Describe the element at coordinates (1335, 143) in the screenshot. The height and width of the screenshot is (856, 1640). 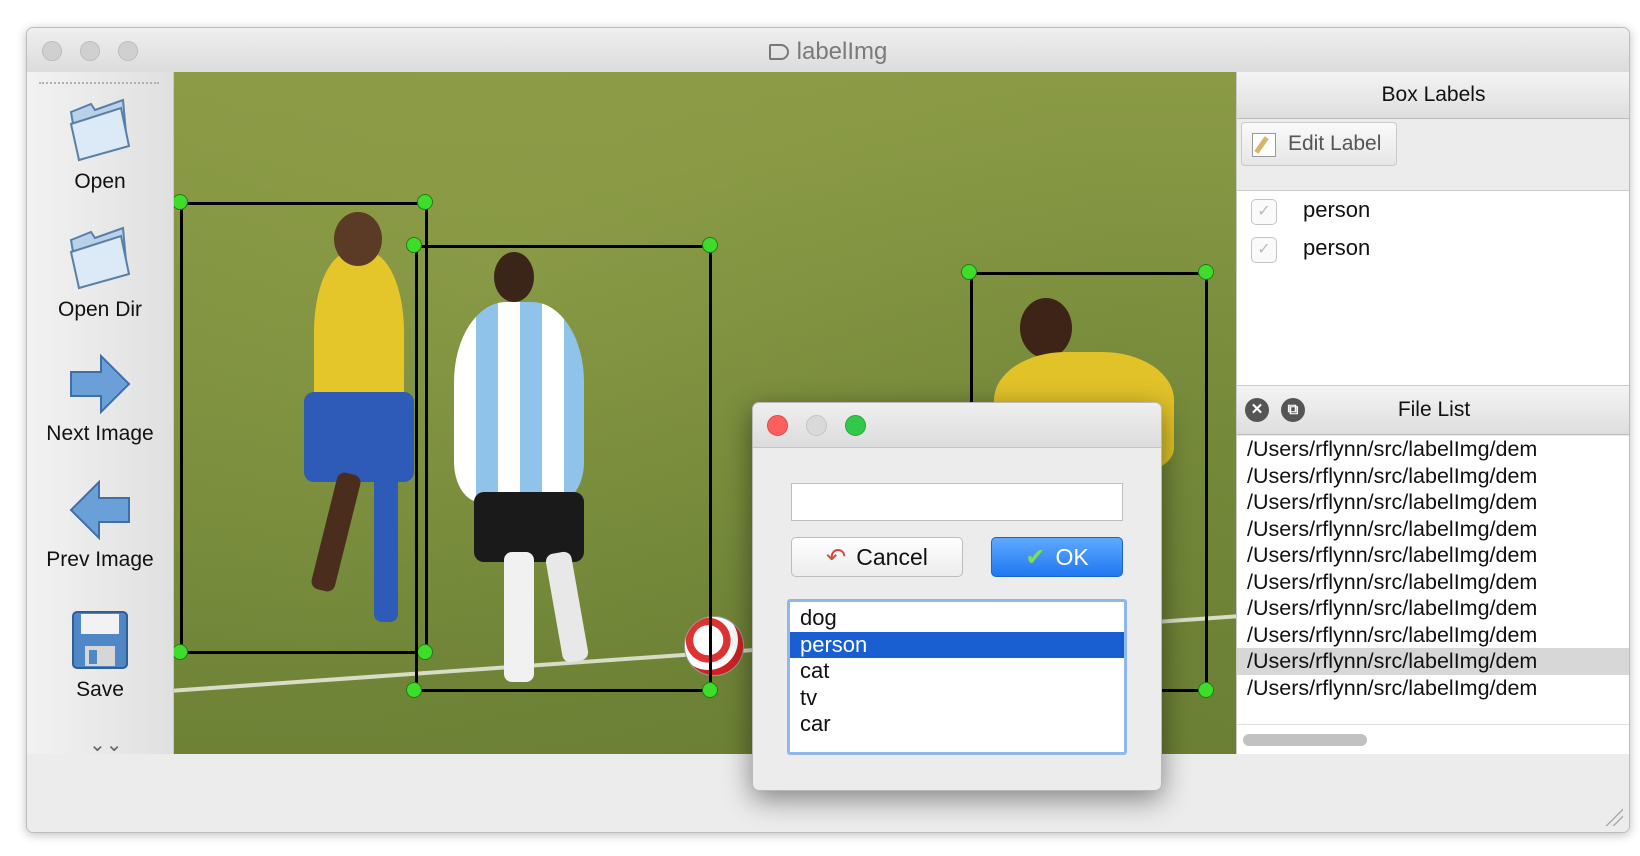
I see `edit-label-text: Edit Label` at that location.